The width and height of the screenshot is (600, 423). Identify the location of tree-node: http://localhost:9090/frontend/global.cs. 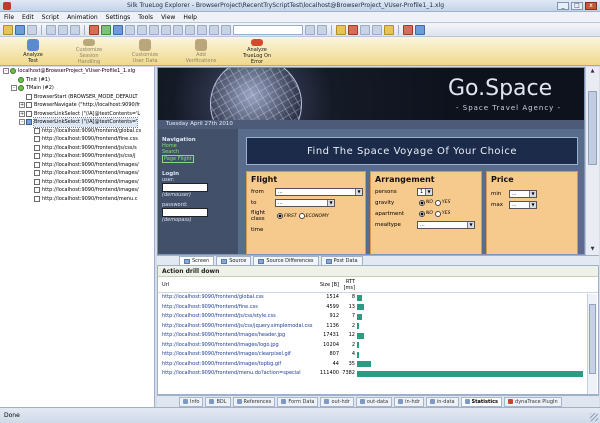
(77, 131).